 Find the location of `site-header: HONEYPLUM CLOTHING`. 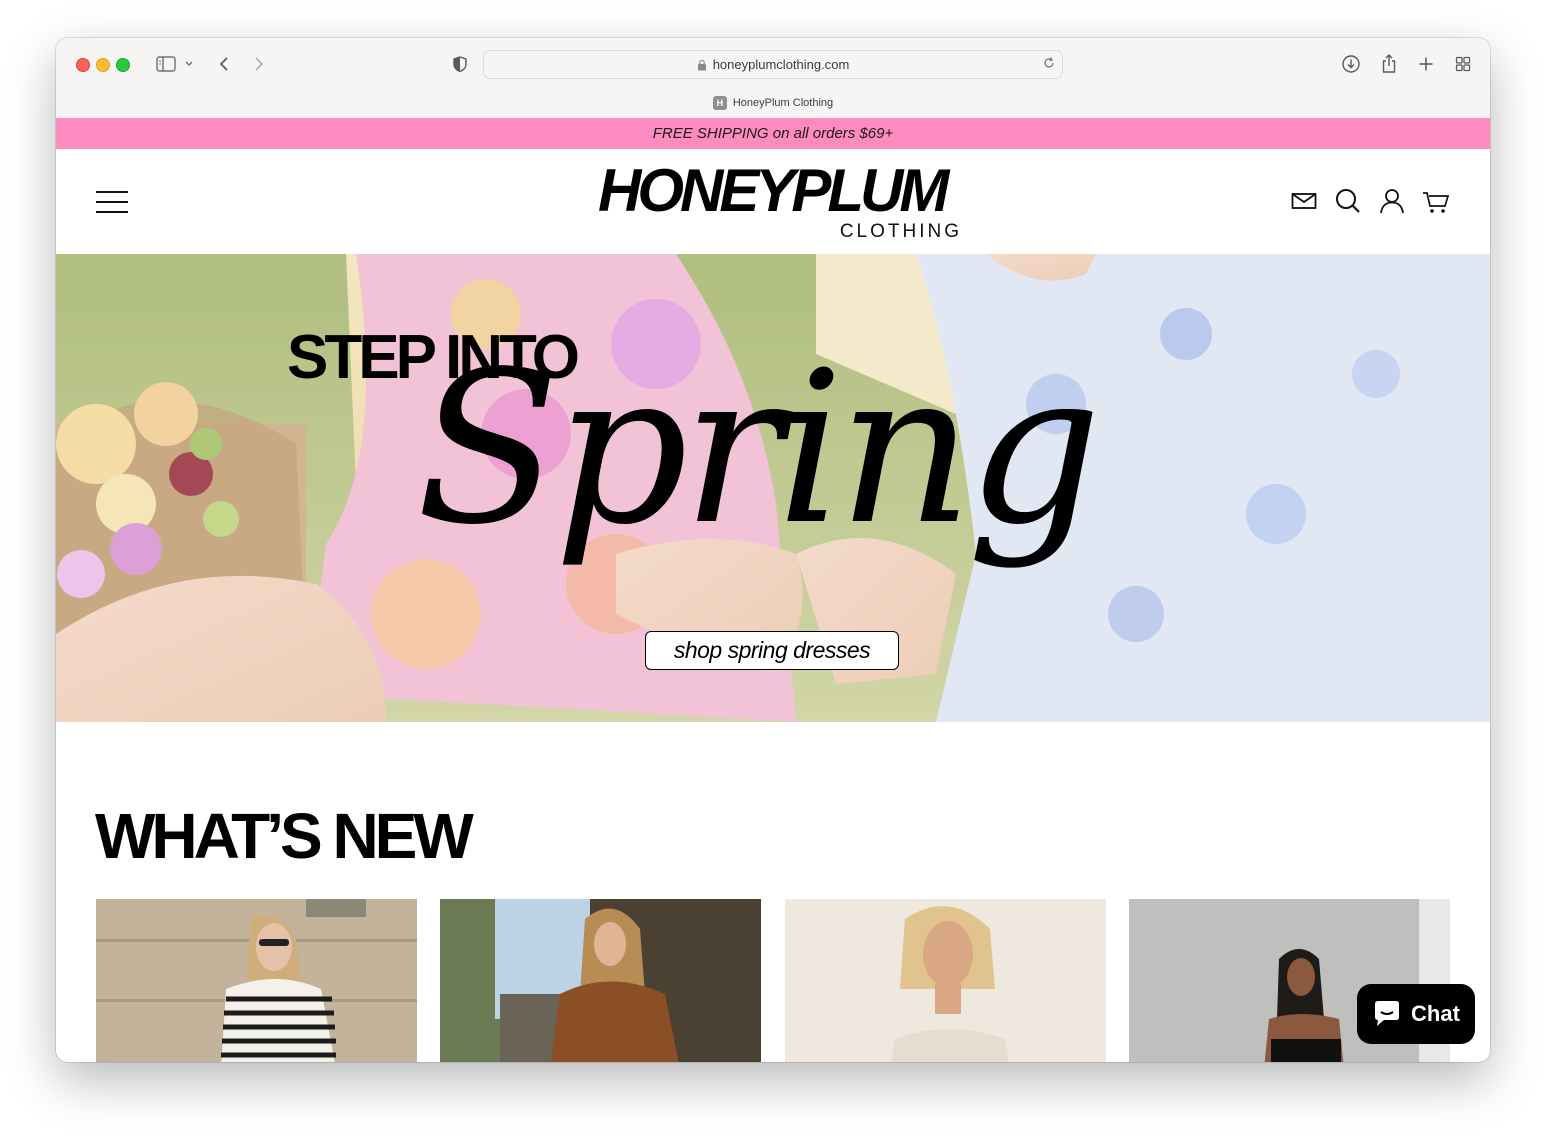

site-header: HONEYPLUM CLOTHING is located at coordinates (773, 201).